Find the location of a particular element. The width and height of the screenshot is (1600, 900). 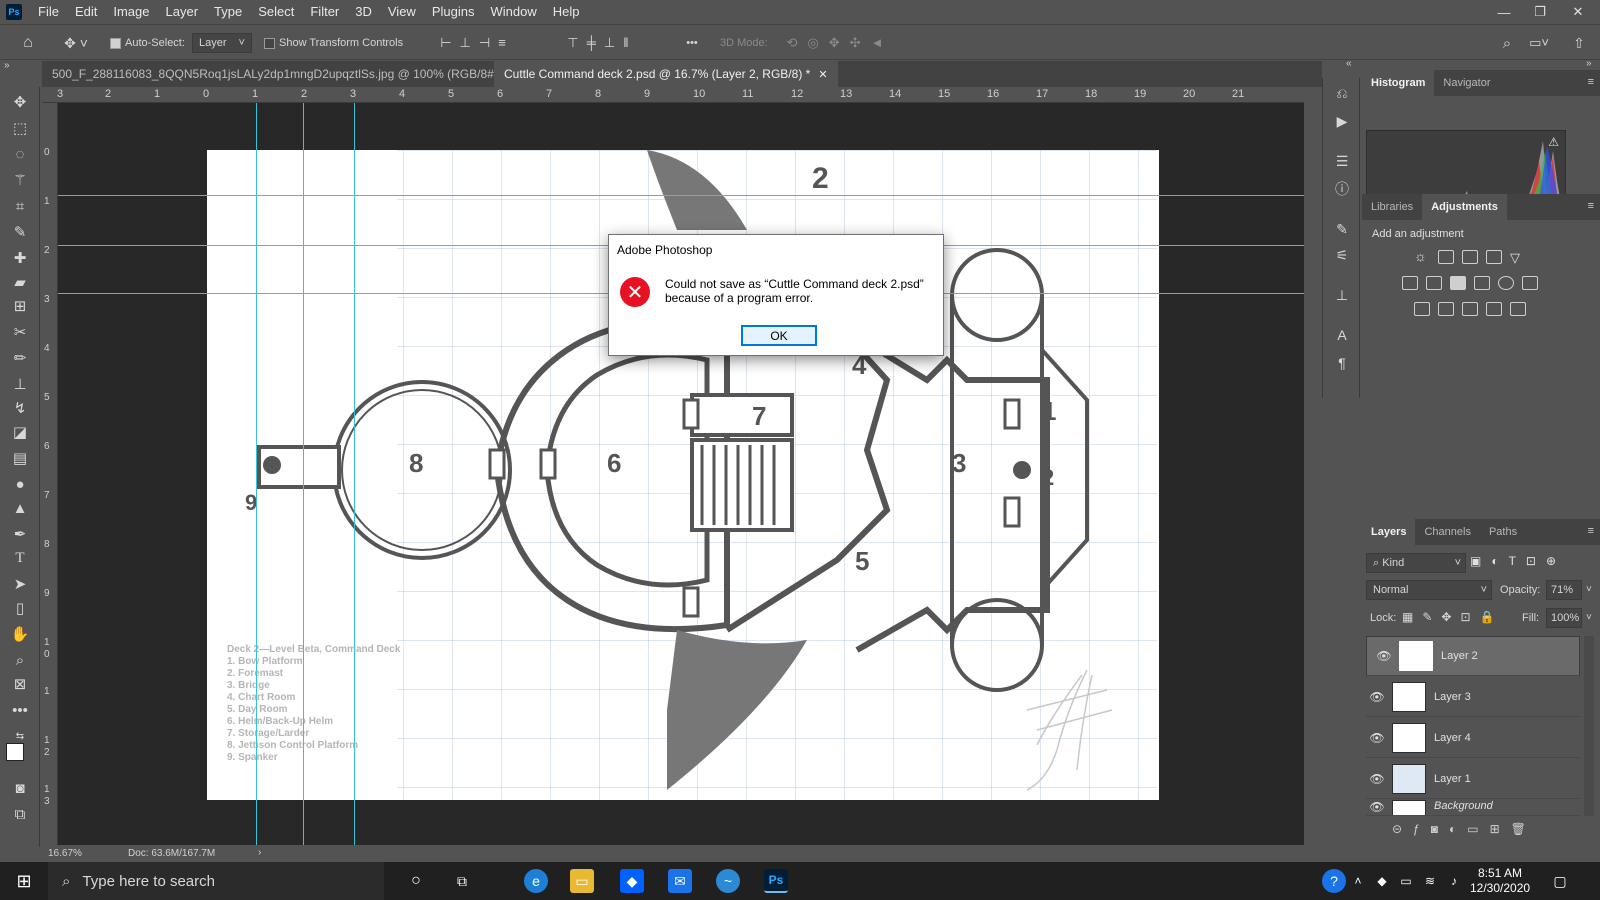

color-lookup-icon is located at coordinates (1530, 283).